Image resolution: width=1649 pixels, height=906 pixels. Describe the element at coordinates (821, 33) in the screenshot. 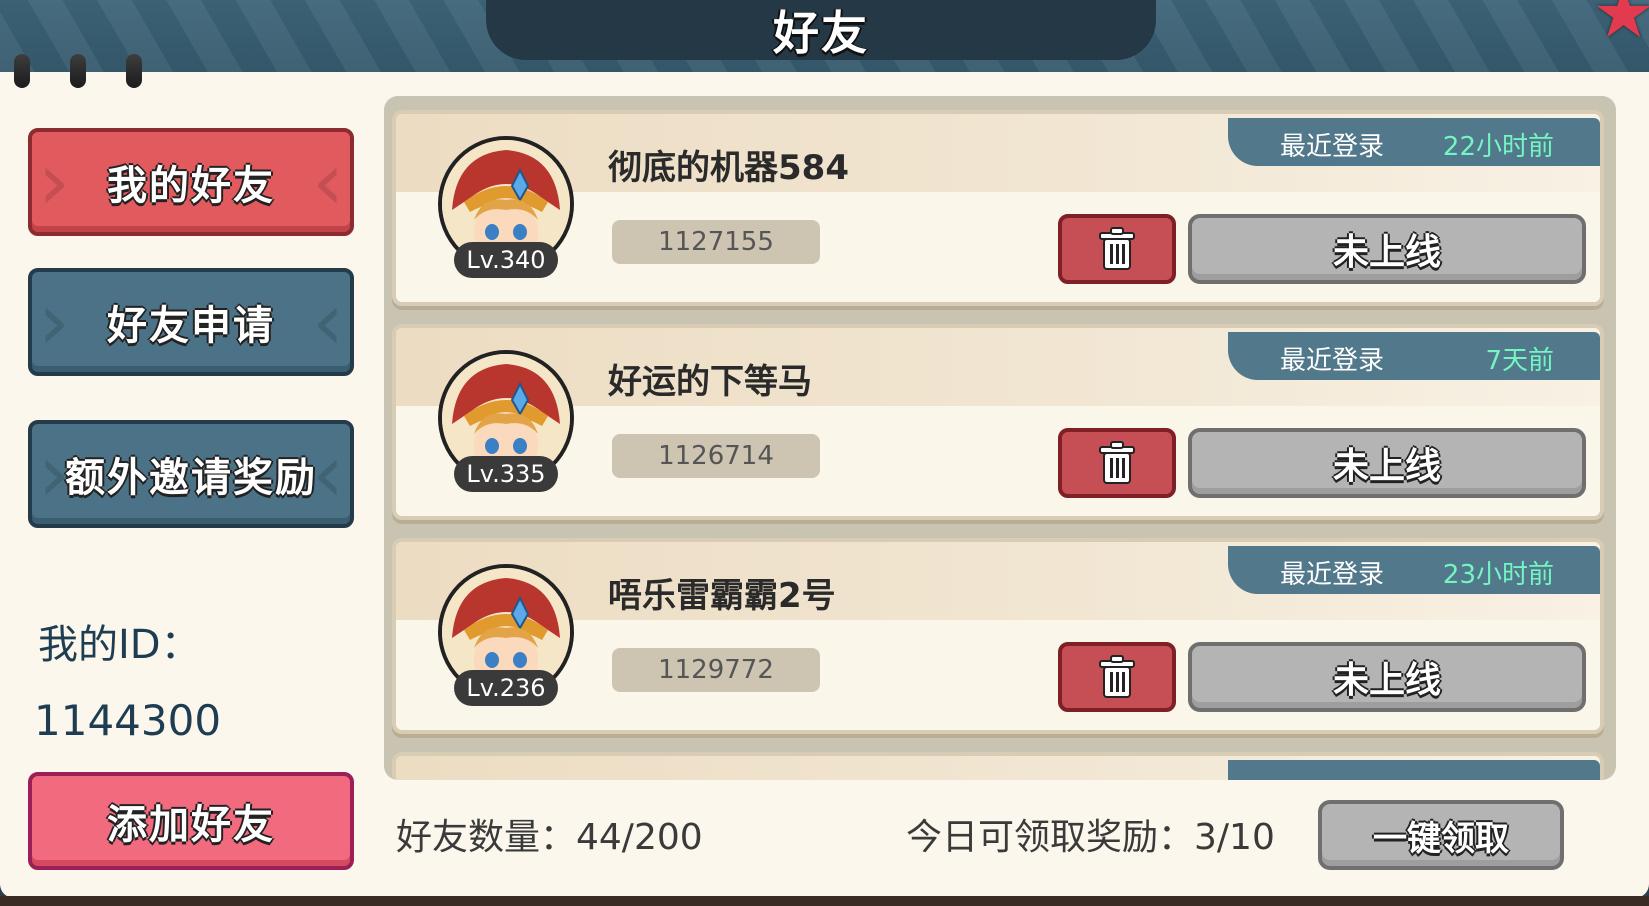

I see `page-title: 好友` at that location.